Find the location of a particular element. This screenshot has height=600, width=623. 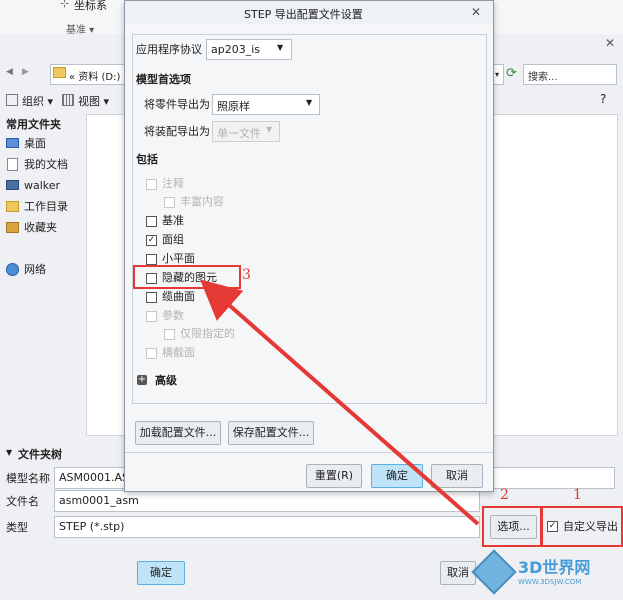

watermark-brand: 3D世界网 is located at coordinates (554, 567).